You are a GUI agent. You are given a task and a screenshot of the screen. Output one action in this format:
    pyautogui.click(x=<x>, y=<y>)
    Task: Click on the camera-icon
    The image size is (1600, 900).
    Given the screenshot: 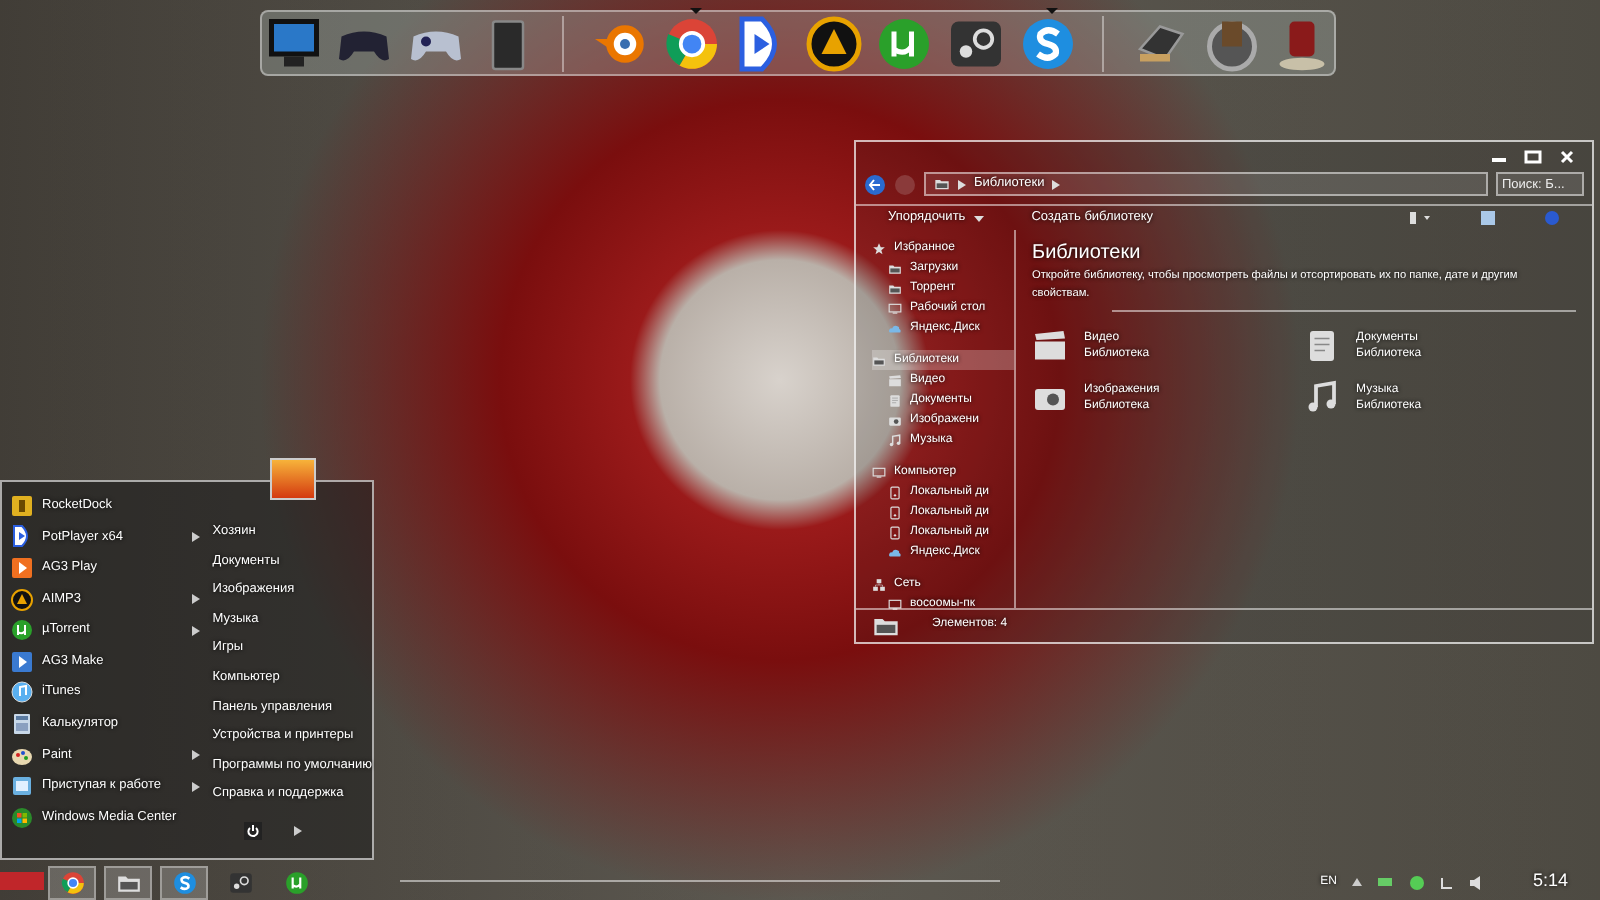 What is the action you would take?
    pyautogui.click(x=895, y=420)
    